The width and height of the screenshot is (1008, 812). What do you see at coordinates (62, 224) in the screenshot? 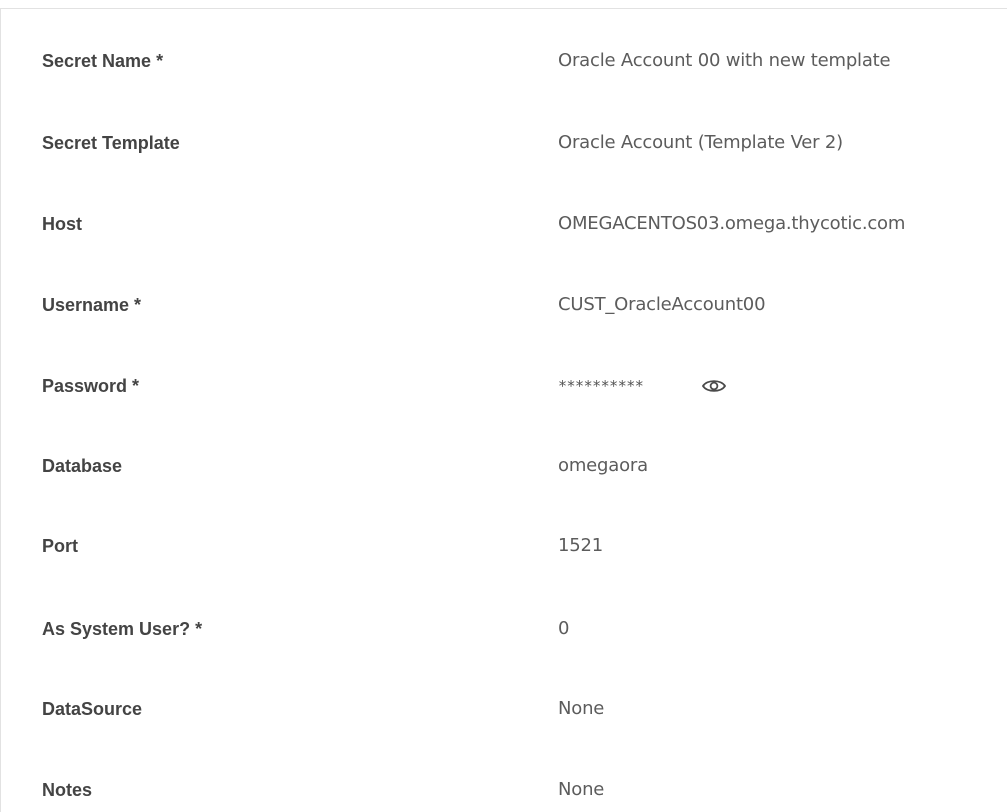
I see `field-label: Host` at bounding box center [62, 224].